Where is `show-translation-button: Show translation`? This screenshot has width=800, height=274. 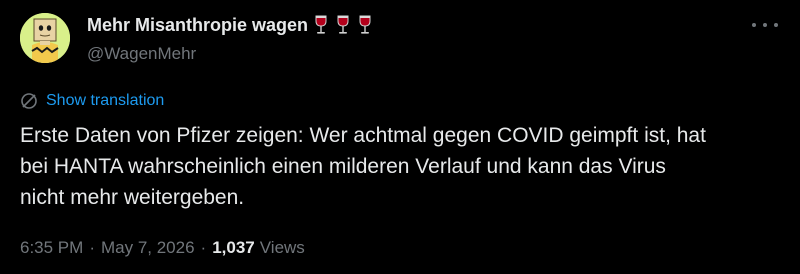 show-translation-button: Show translation is located at coordinates (92, 101).